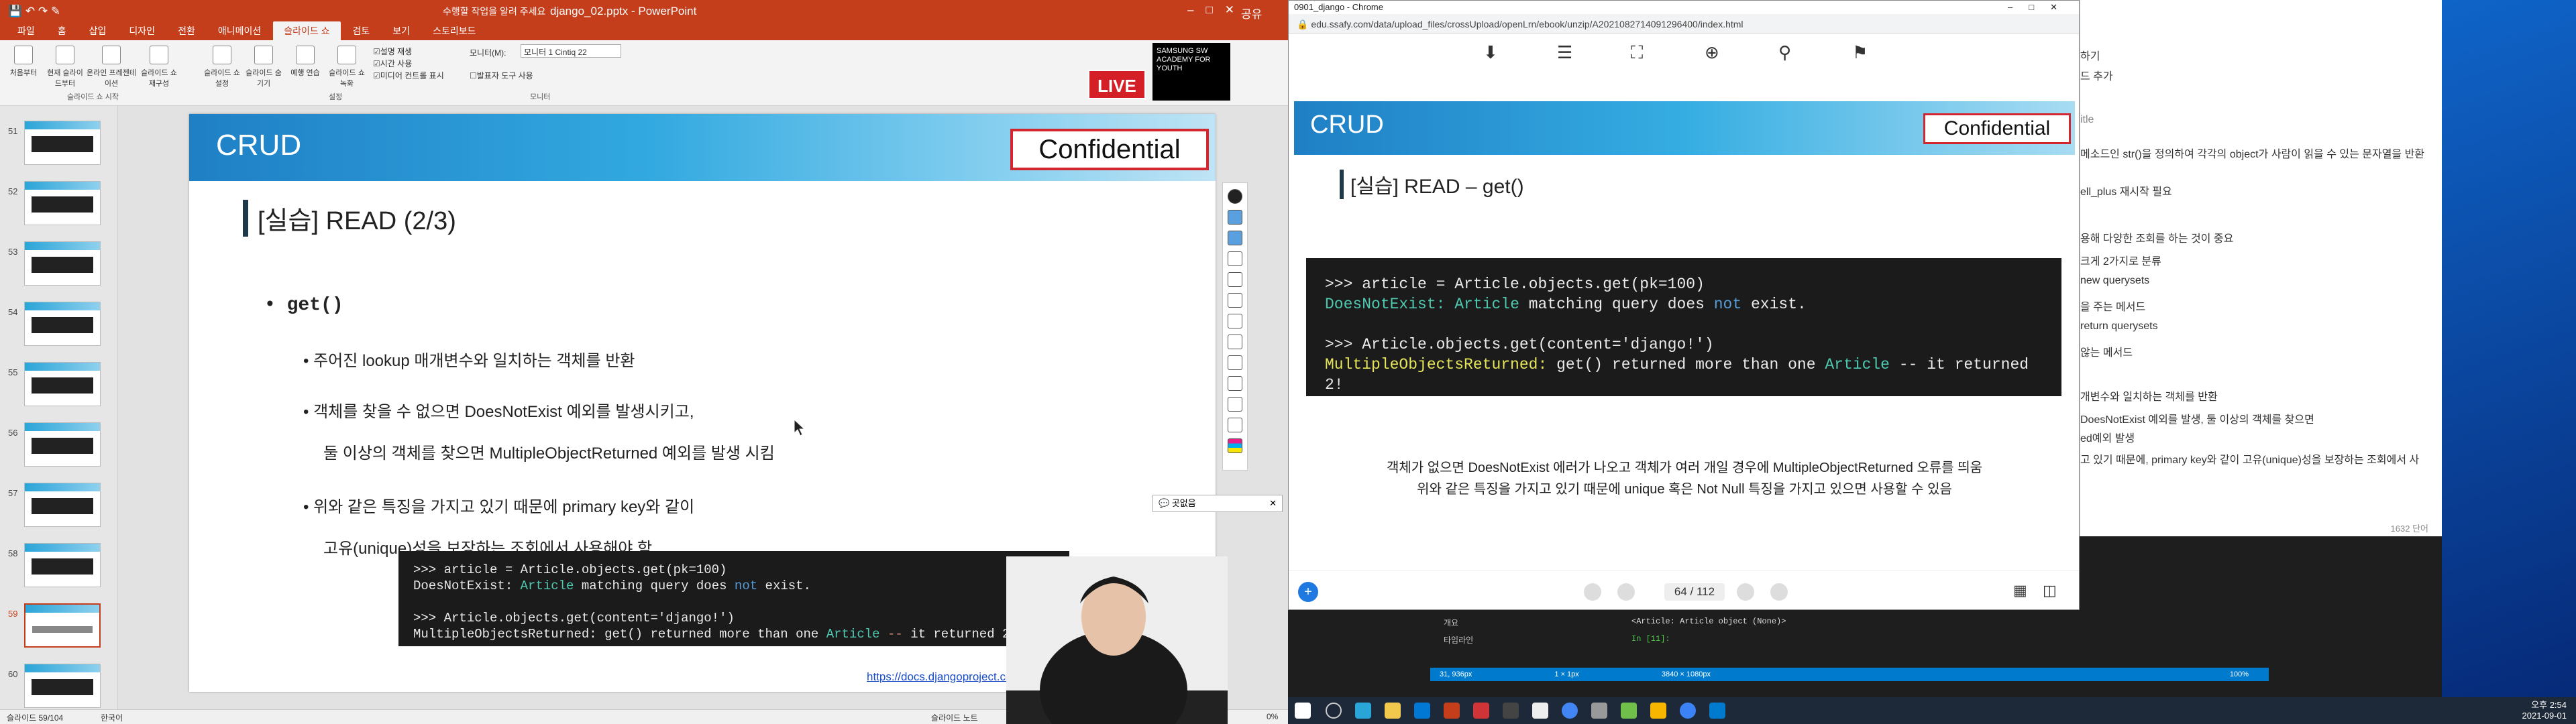 Image resolution: width=2576 pixels, height=724 pixels. I want to click on undo-icon, so click(1235, 342).